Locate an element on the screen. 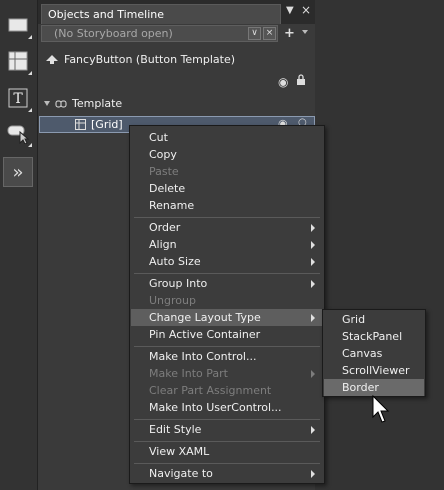 The image size is (444, 490). direct-selection-tool is located at coordinates (18, 133).